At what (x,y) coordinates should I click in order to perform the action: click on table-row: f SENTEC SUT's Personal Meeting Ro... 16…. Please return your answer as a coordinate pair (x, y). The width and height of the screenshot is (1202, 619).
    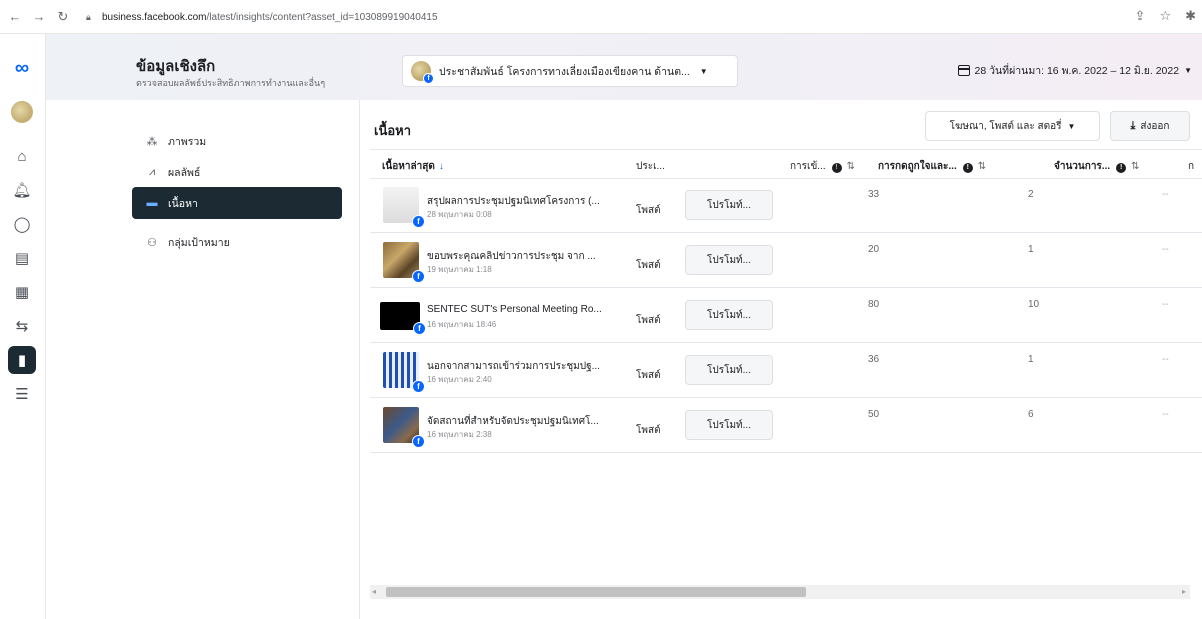
    Looking at the image, I should click on (786, 316).